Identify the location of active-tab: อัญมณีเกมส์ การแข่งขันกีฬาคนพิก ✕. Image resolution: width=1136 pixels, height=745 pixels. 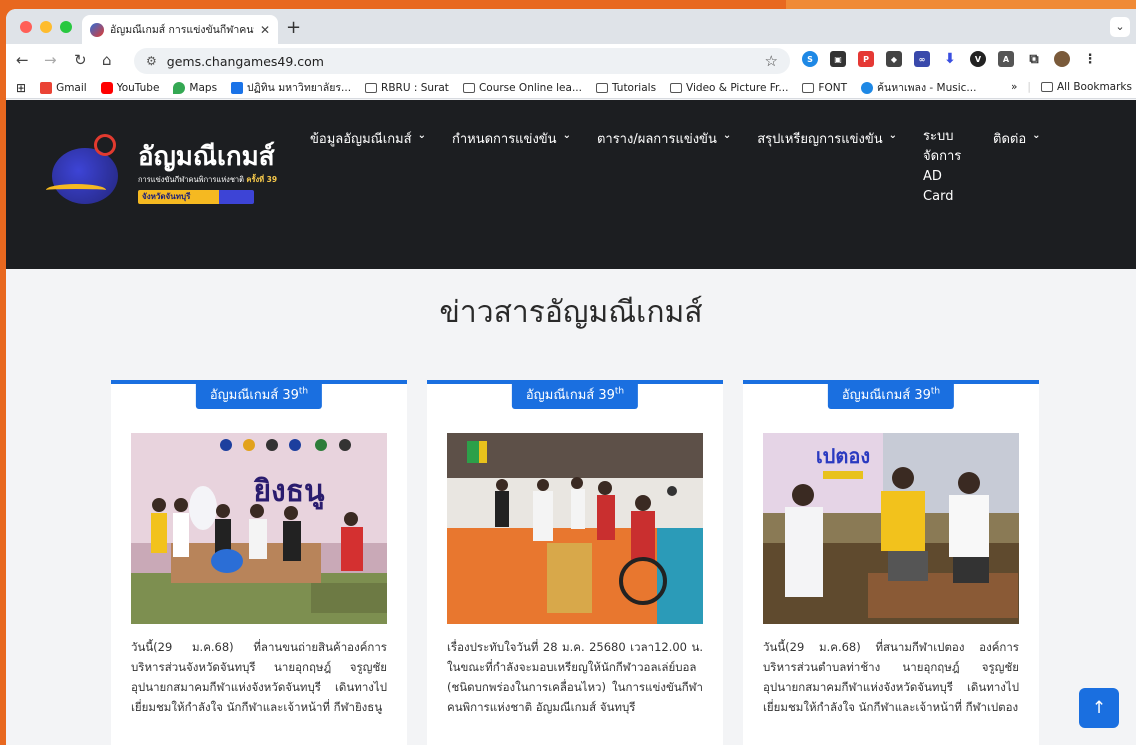
(180, 29).